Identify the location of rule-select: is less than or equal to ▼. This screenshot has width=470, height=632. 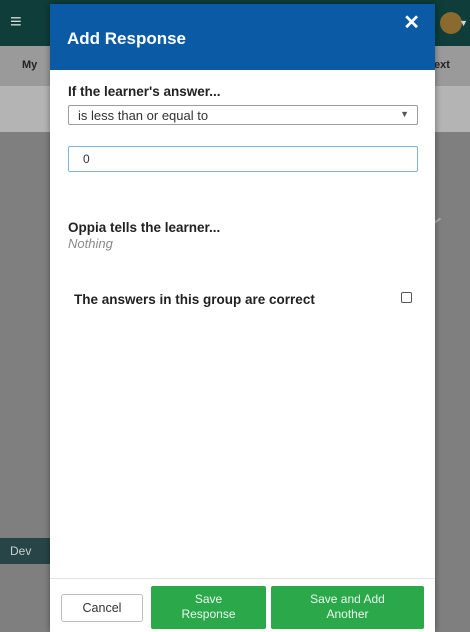
(243, 115).